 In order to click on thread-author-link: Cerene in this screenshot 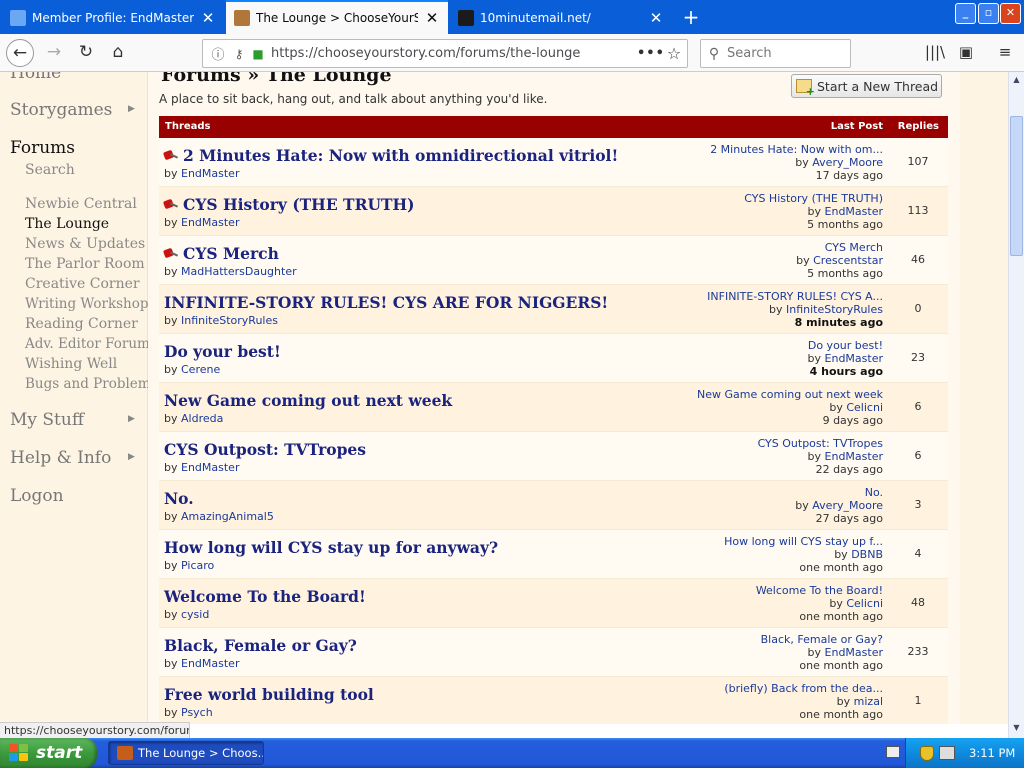, I will do `click(200, 369)`.